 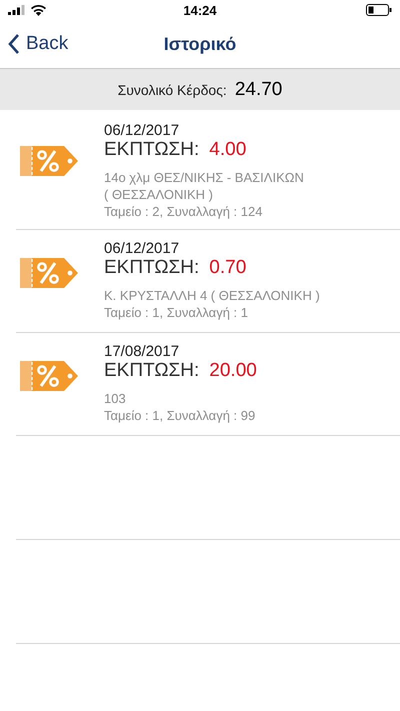 I want to click on signal-icon, so click(x=16, y=10).